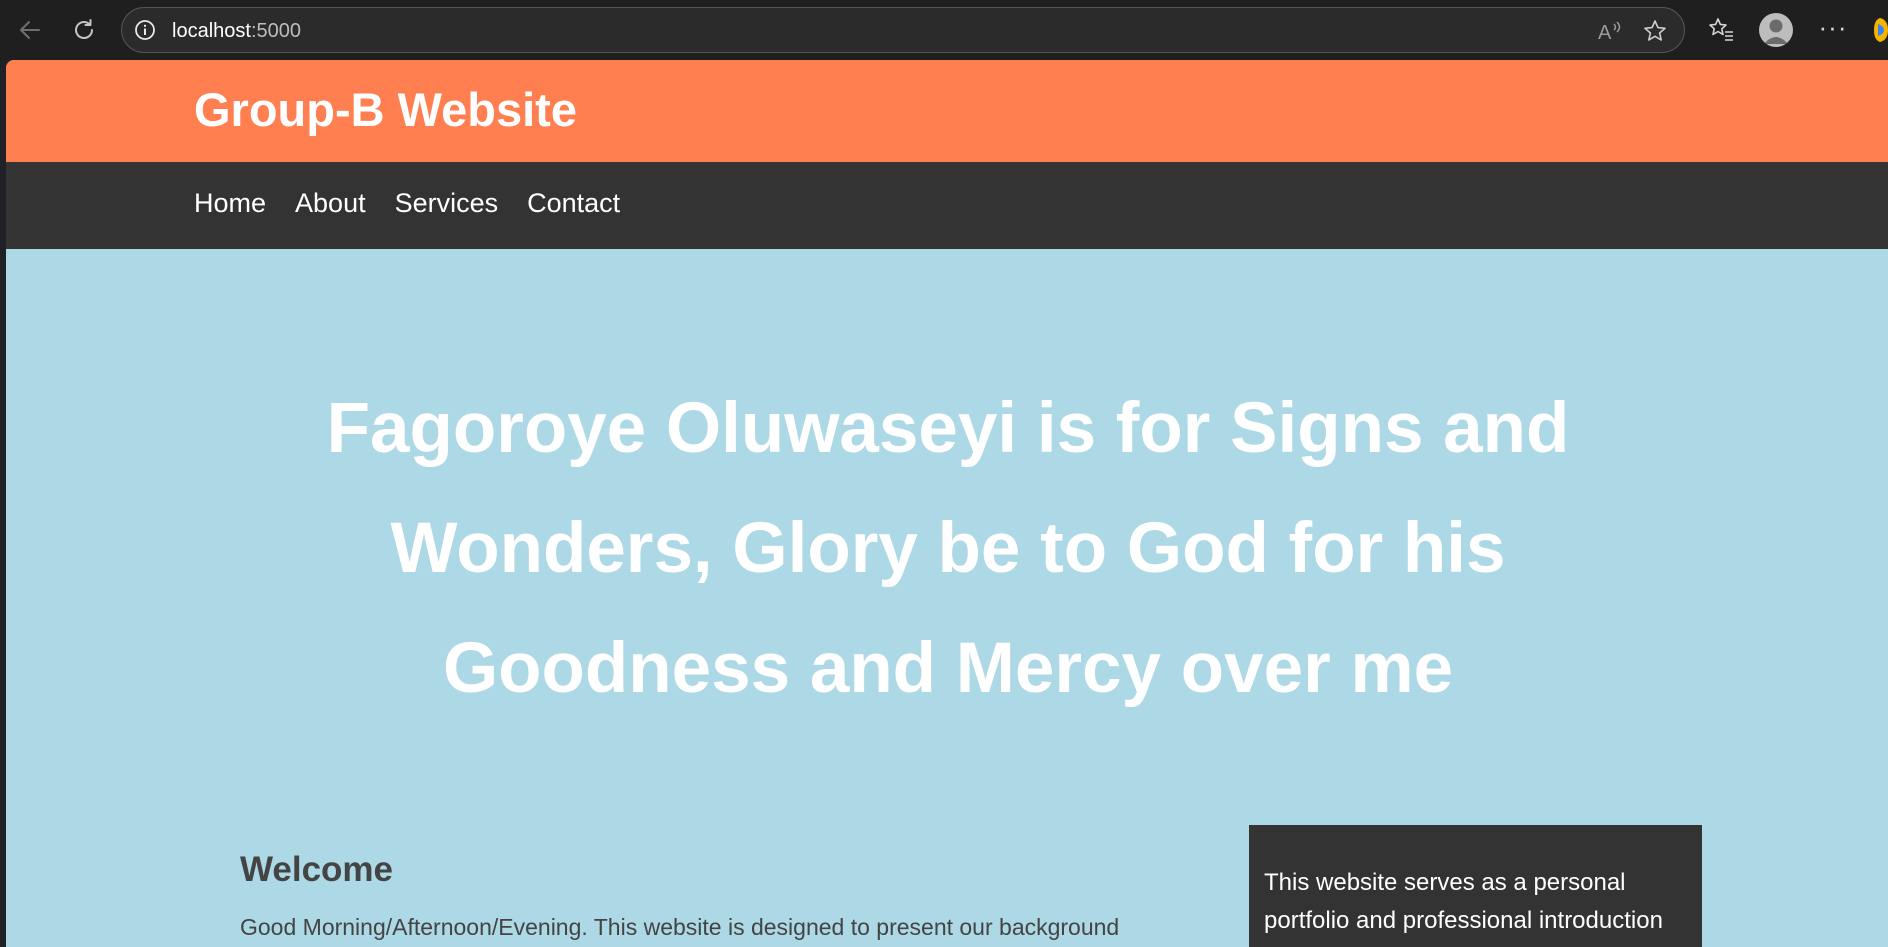 The height and width of the screenshot is (947, 1888). What do you see at coordinates (903, 30) in the screenshot?
I see `address-bar: localhost:5000 A` at bounding box center [903, 30].